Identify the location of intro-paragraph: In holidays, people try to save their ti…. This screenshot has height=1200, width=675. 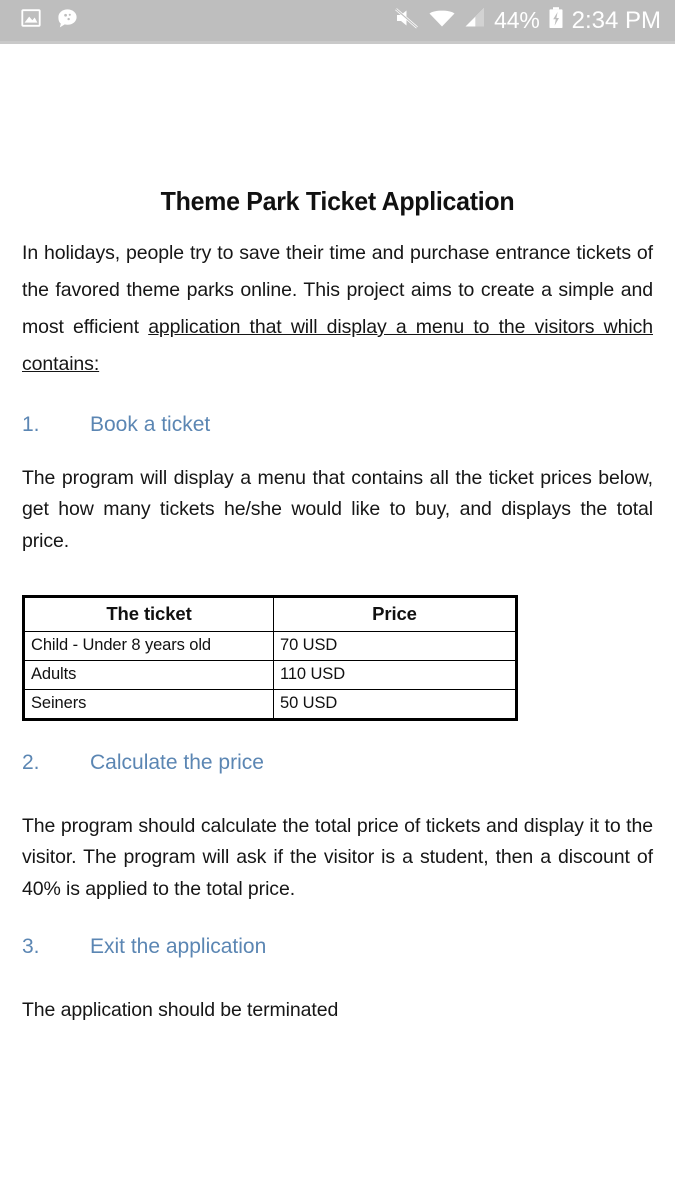
(337, 300).